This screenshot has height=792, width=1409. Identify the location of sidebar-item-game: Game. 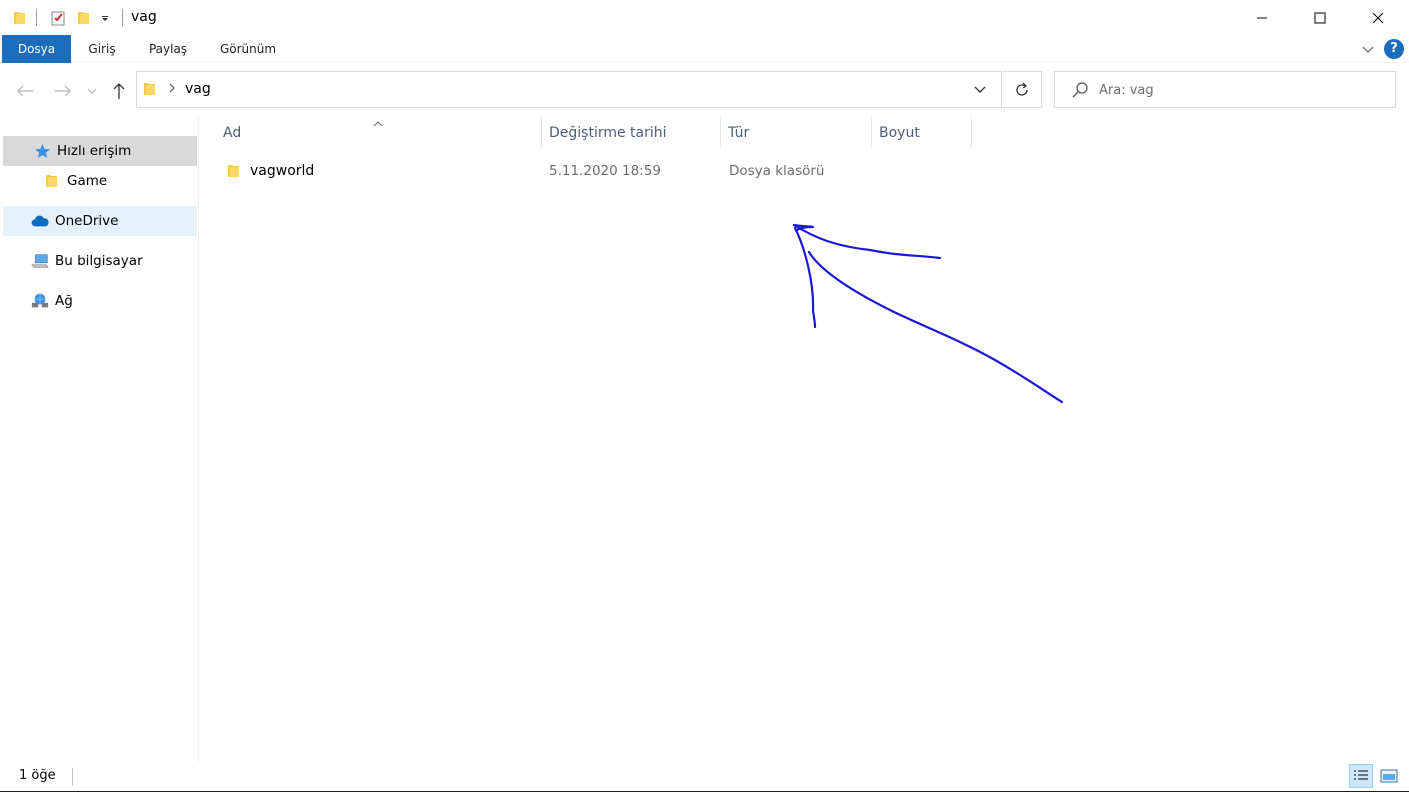
(100, 181).